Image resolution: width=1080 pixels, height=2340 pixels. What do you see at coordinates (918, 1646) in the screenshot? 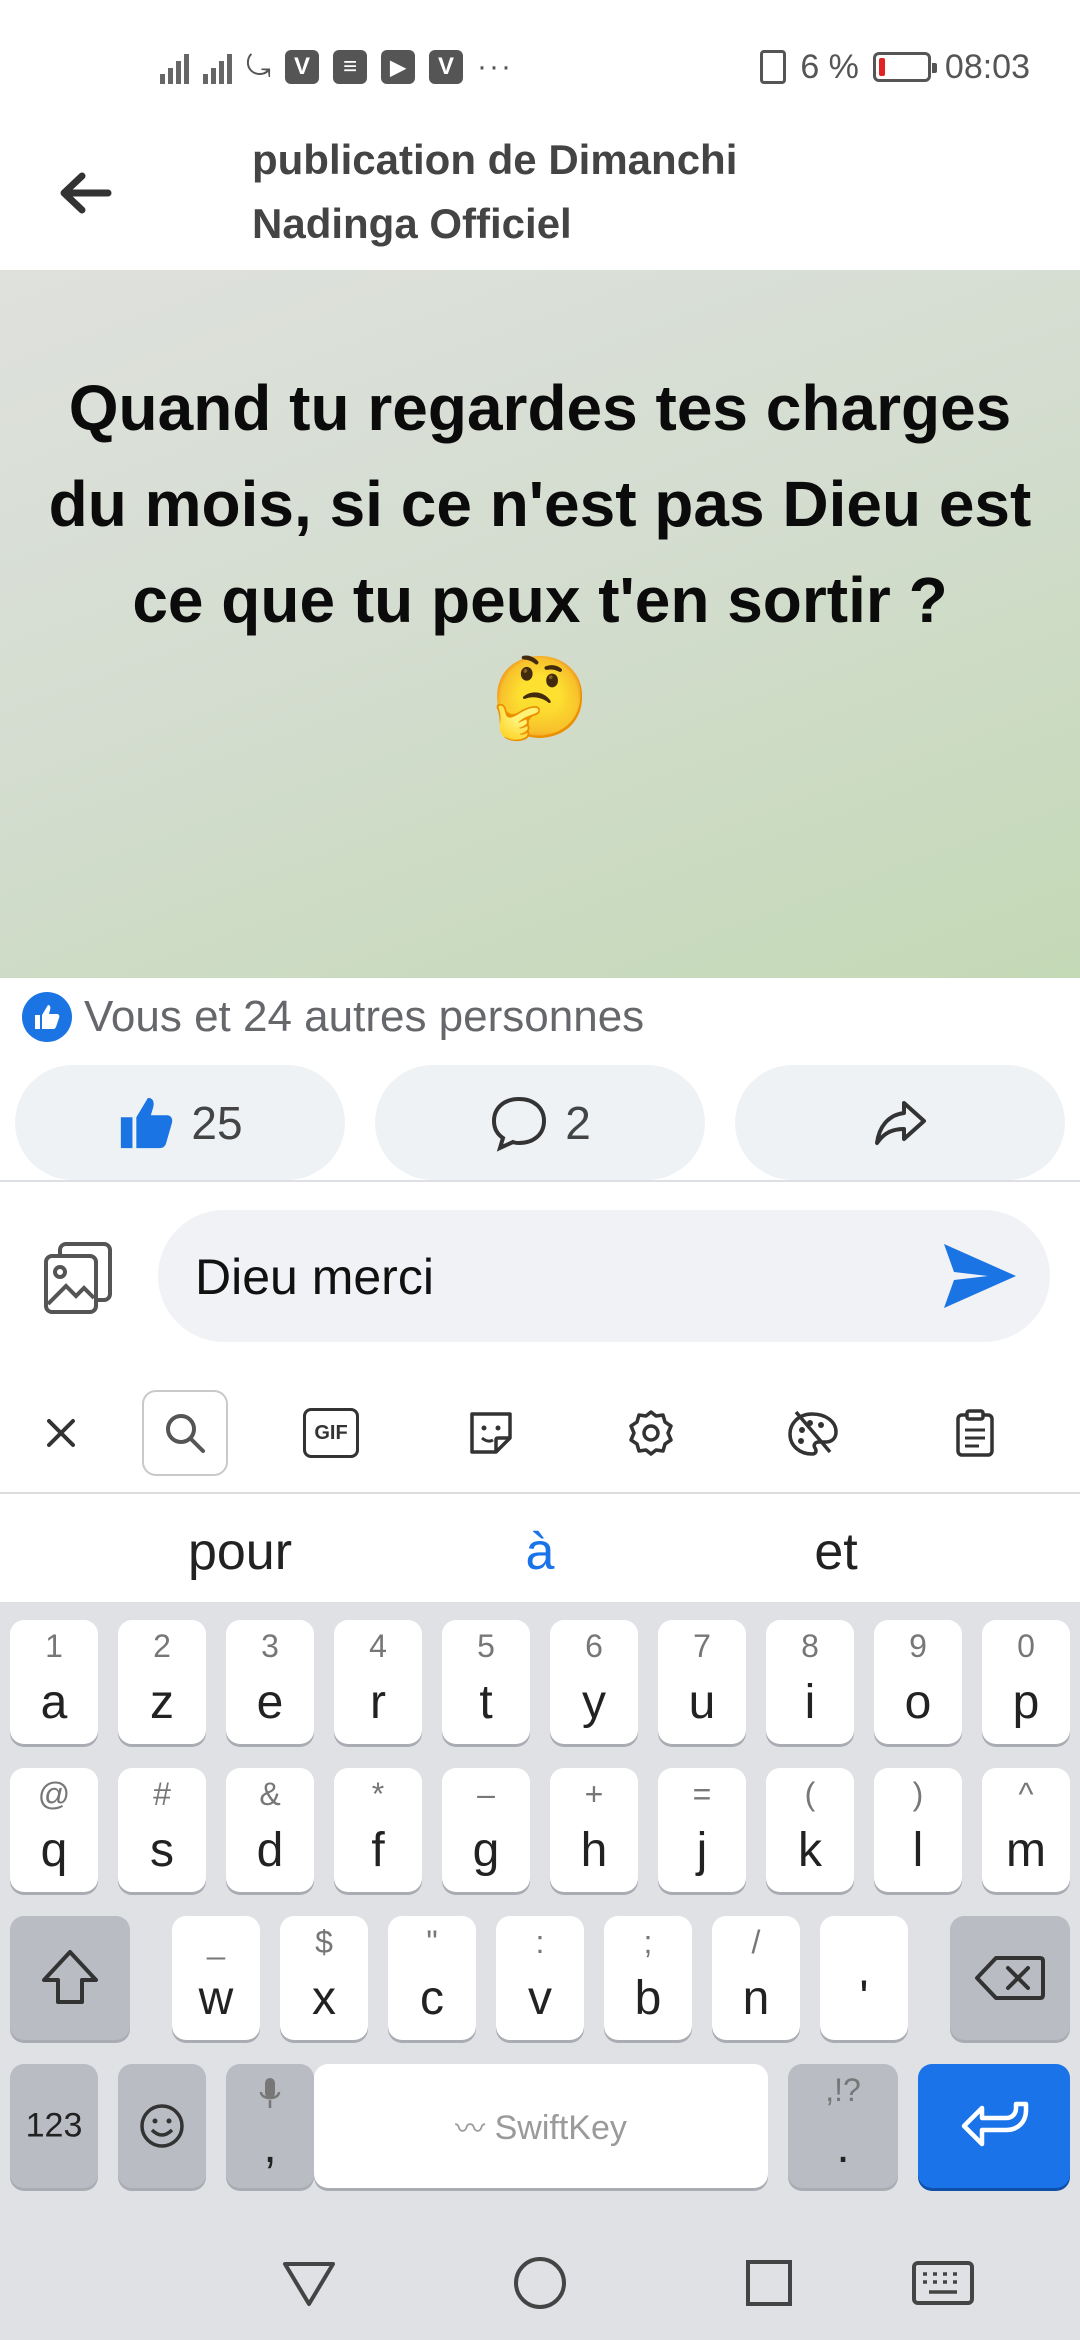
I see `key-secondary-label: 9` at bounding box center [918, 1646].